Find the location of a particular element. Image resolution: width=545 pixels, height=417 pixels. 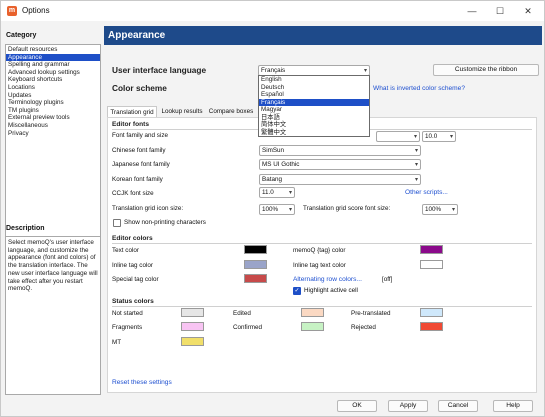

highlight-active-cell-checkbox: ✓ is located at coordinates (297, 291).